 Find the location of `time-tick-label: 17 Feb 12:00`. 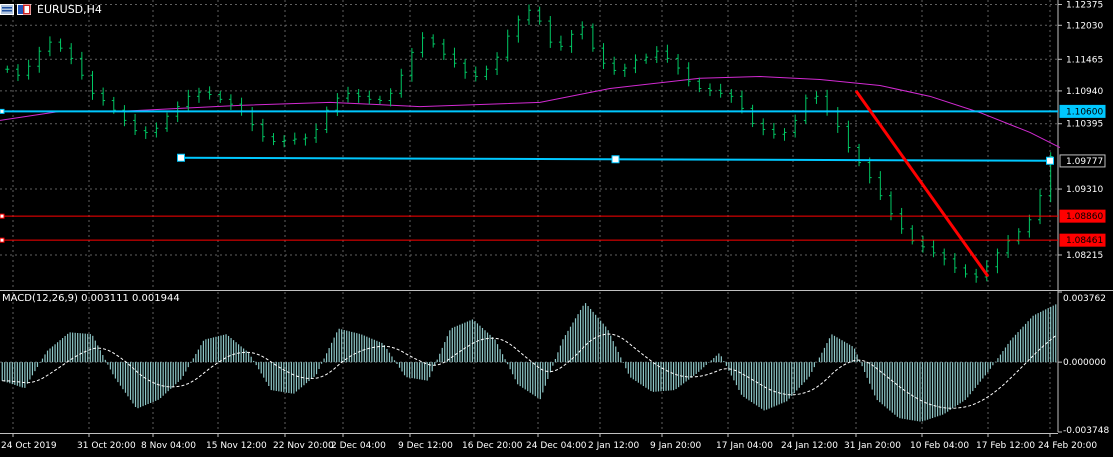

time-tick-label: 17 Feb 12:00 is located at coordinates (1005, 446).